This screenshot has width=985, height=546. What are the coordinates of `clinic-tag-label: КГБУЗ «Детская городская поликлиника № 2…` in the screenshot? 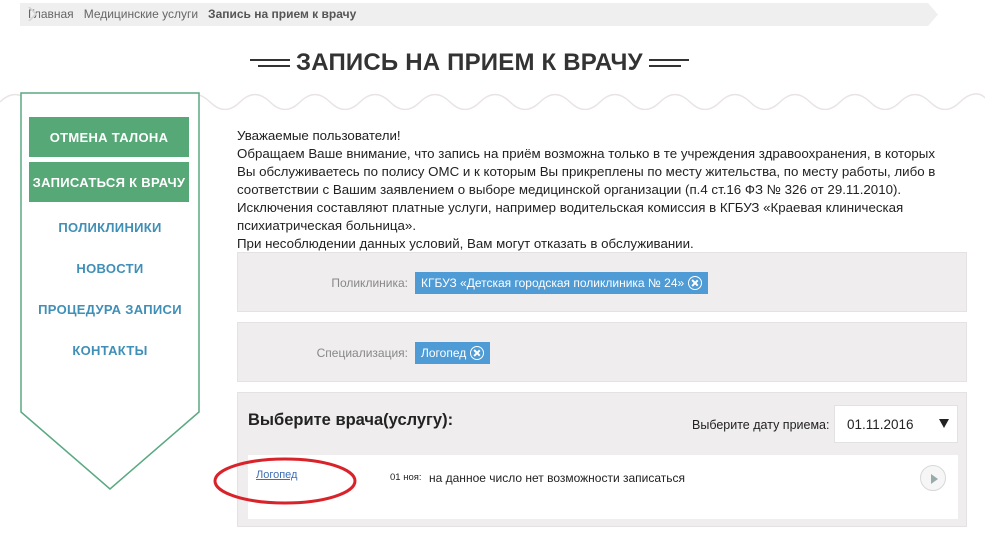 It's located at (553, 283).